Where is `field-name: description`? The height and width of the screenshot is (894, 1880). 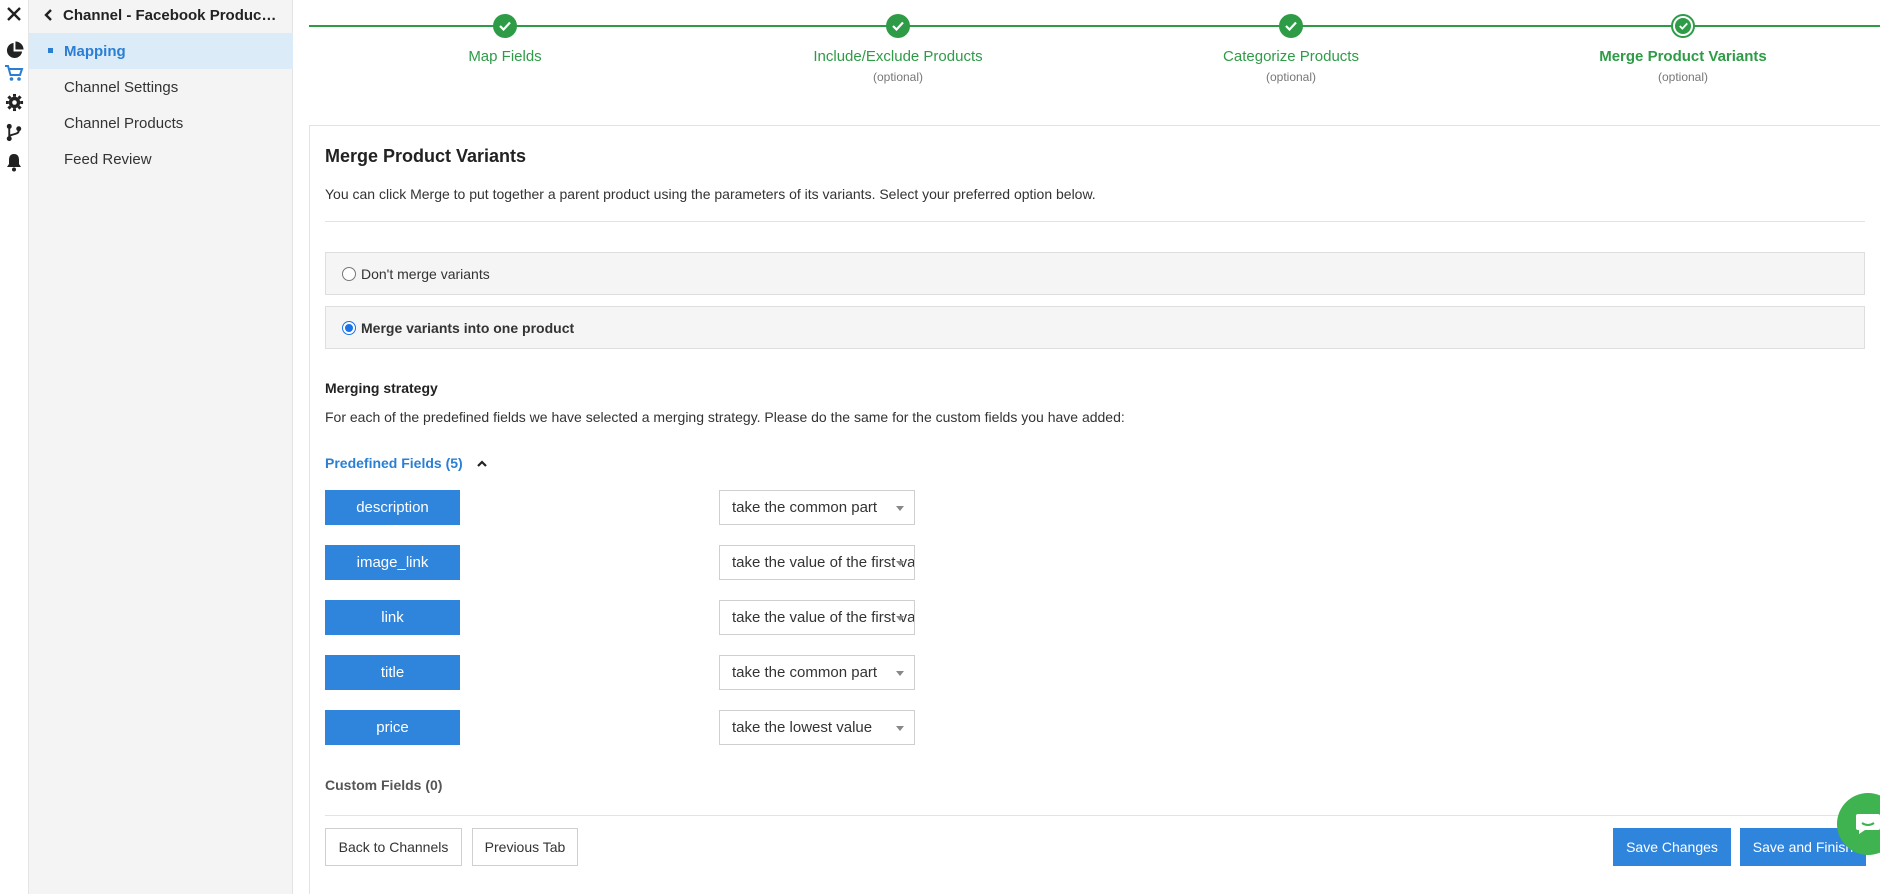 field-name: description is located at coordinates (392, 507).